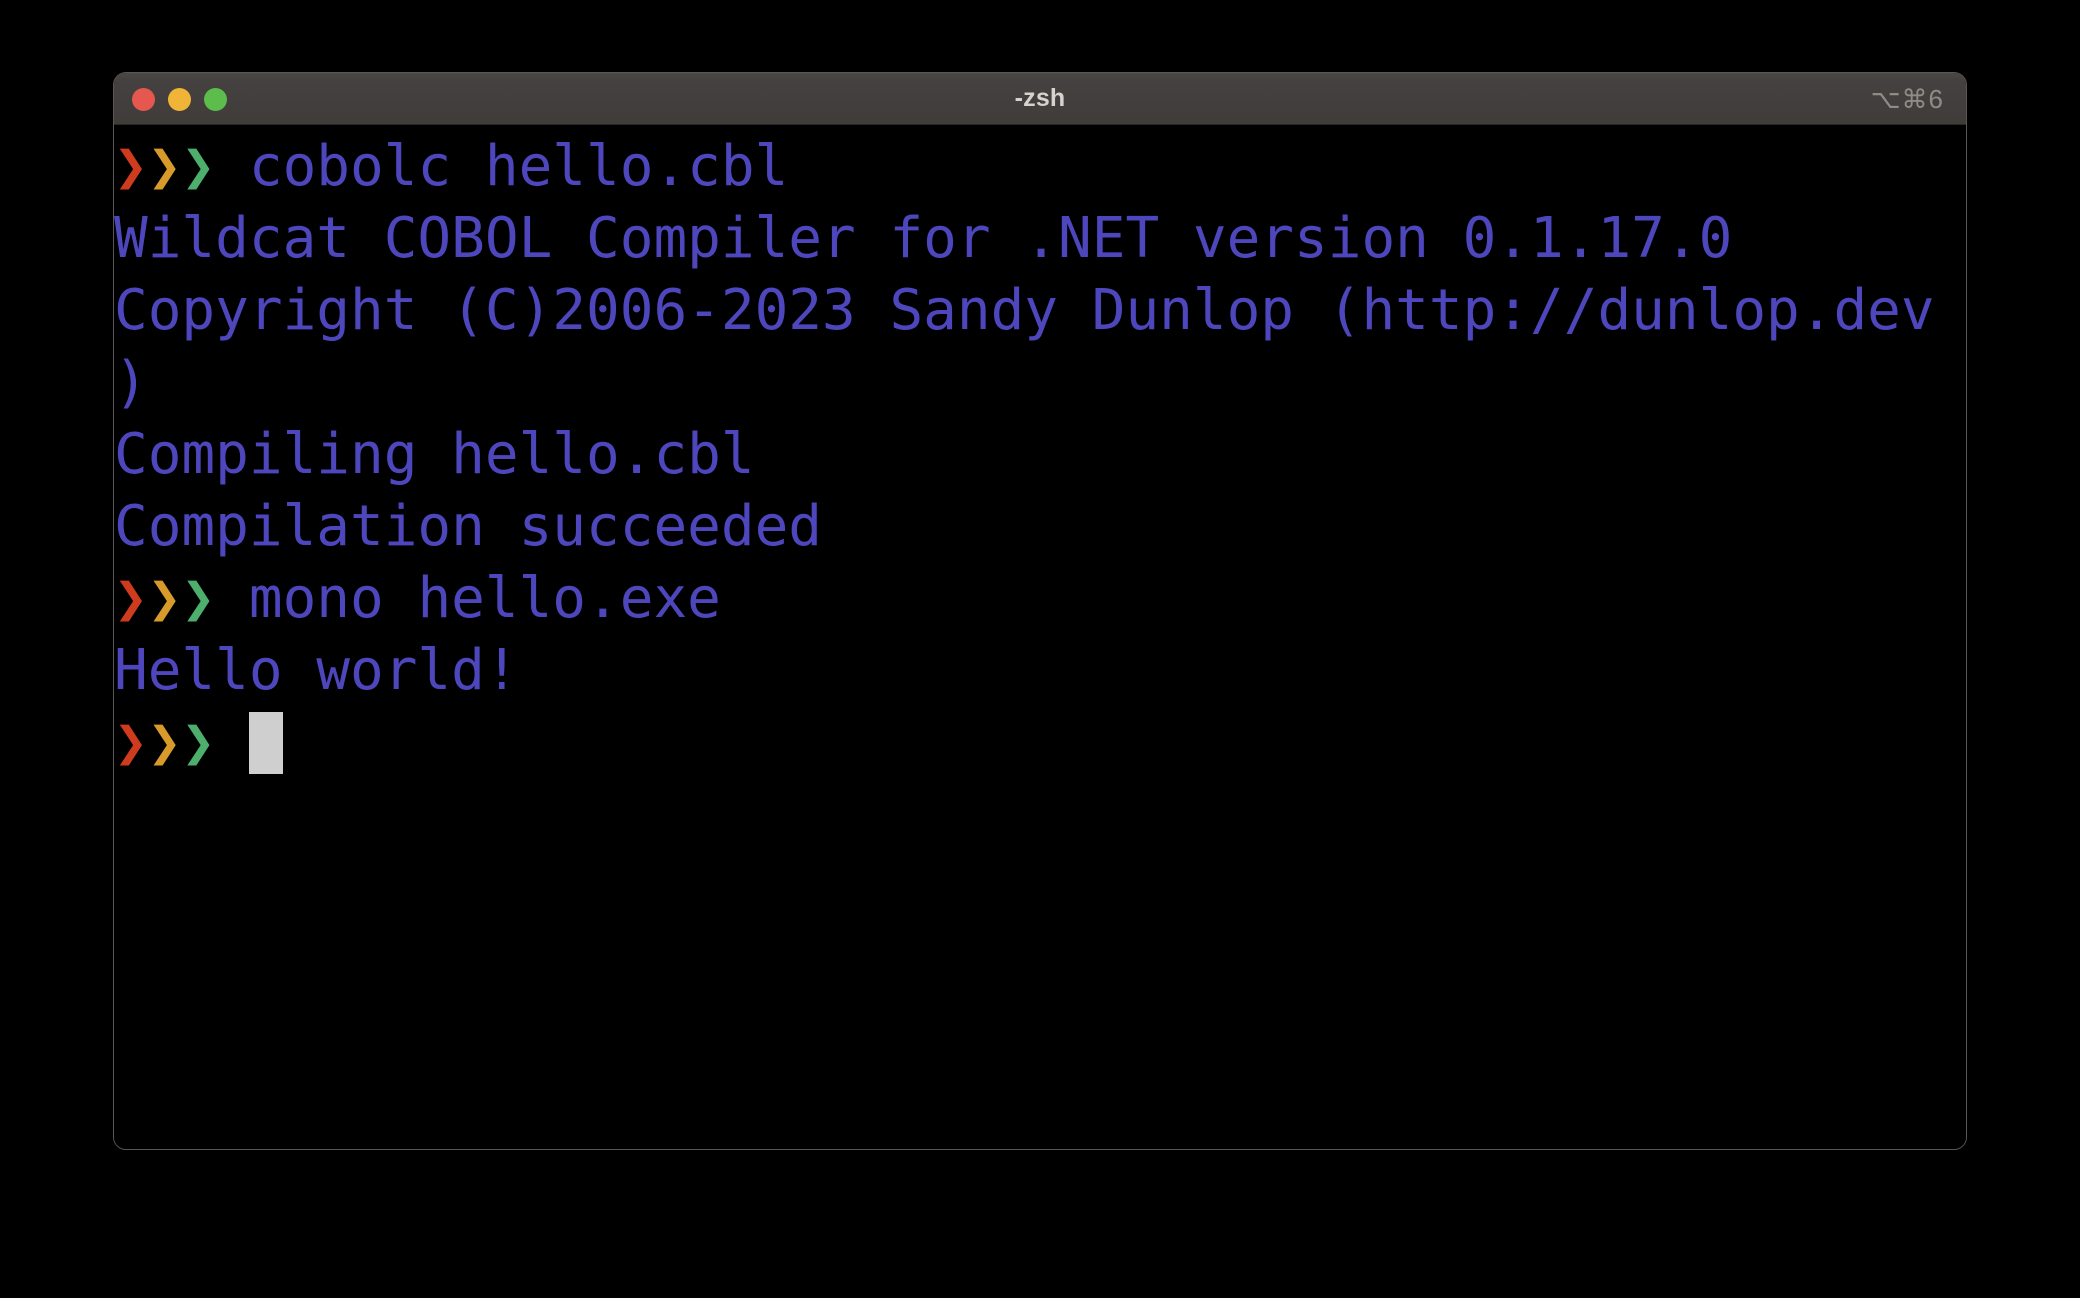 This screenshot has width=2080, height=1298. Describe the element at coordinates (1907, 98) in the screenshot. I see `keyboard-shortcut-indicator: ⌥⌘6` at that location.